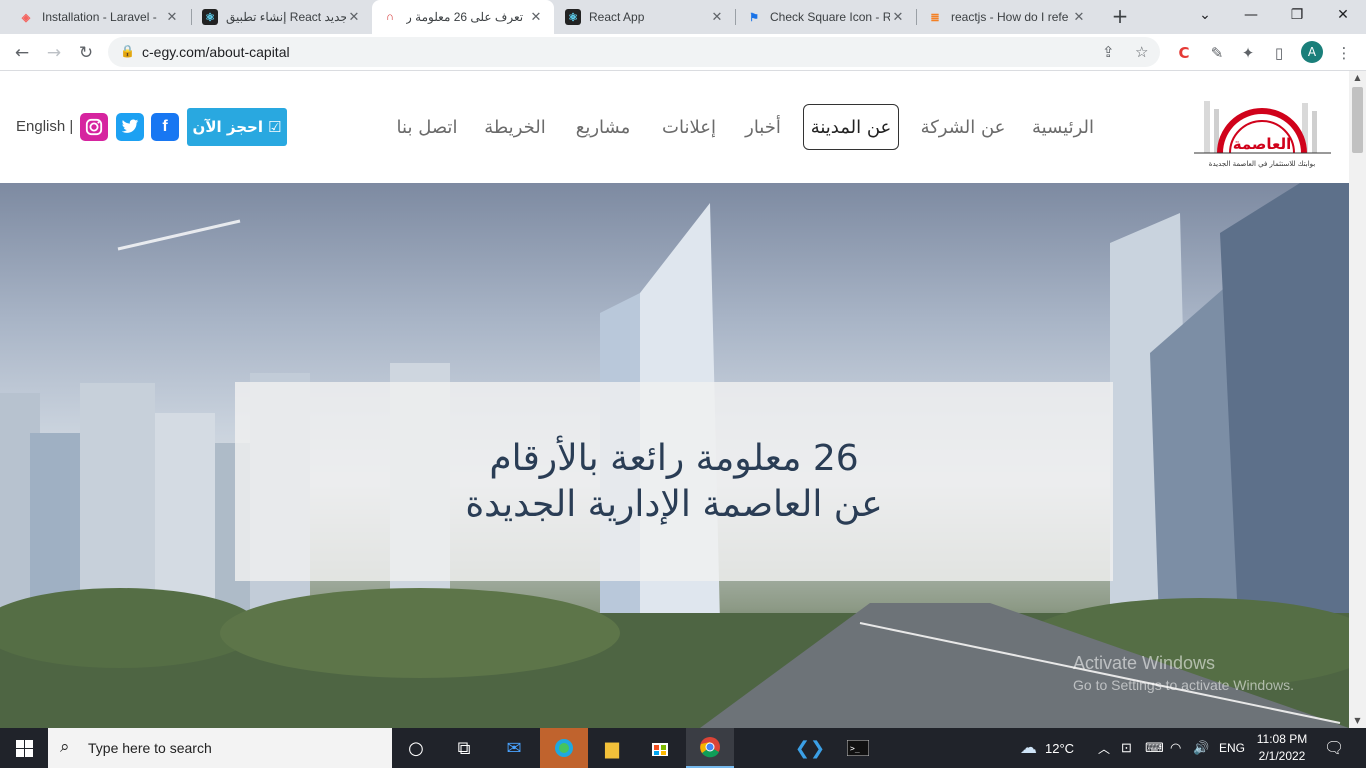  What do you see at coordinates (851, 127) in the screenshot?
I see `nav-about-city: عن المدينة` at bounding box center [851, 127].